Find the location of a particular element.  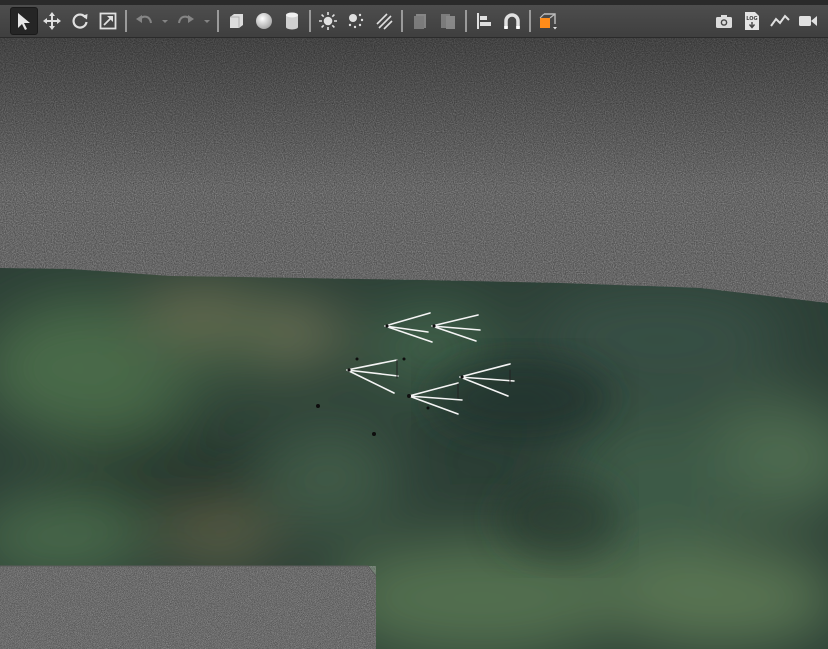

insert-box-button is located at coordinates (236, 21).